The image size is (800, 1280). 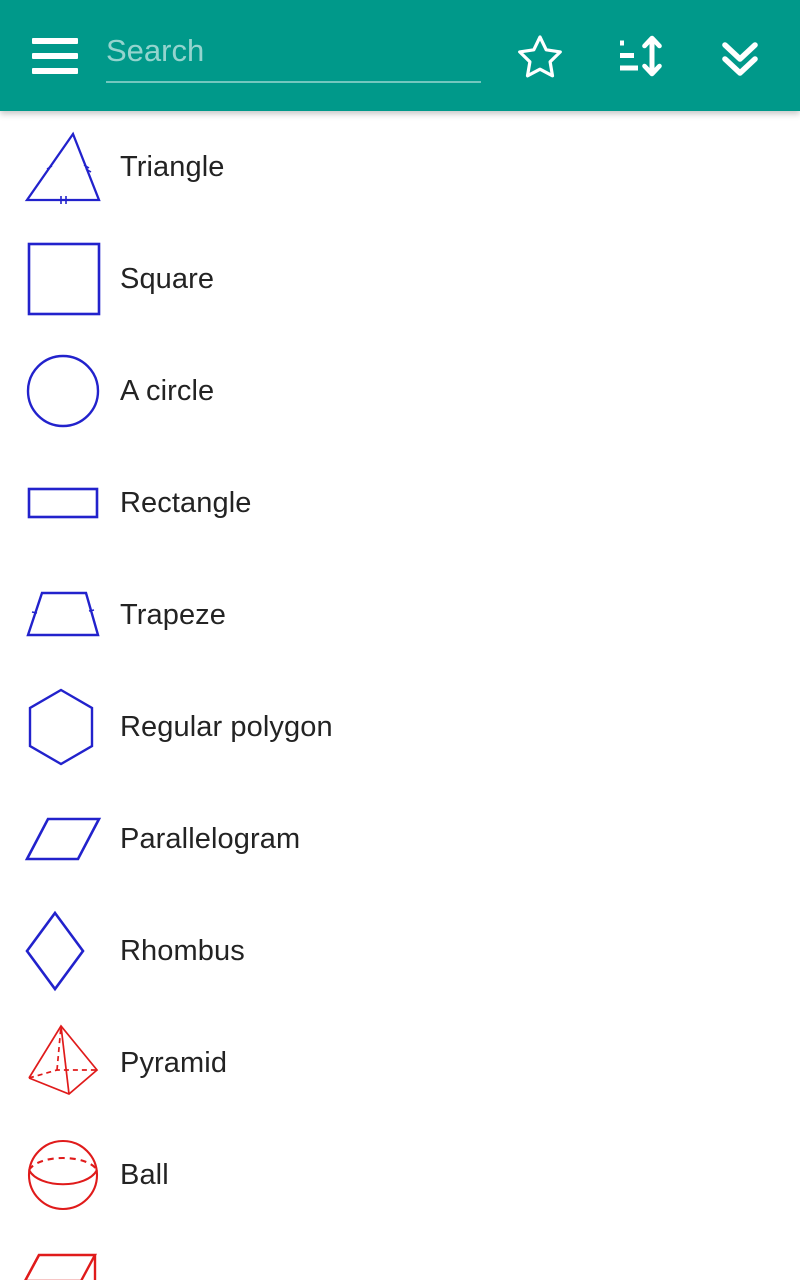 I want to click on parallelogram-shape-icon, so click(x=60, y=839).